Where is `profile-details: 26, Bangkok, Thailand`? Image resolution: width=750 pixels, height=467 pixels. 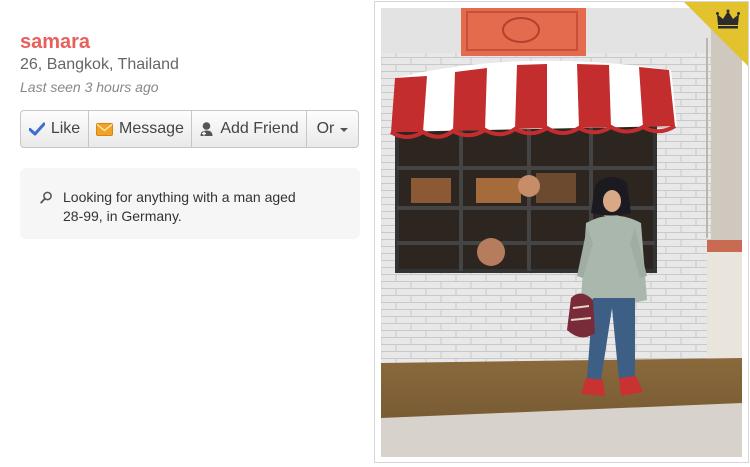
profile-details: 26, Bangkok, Thailand is located at coordinates (99, 64).